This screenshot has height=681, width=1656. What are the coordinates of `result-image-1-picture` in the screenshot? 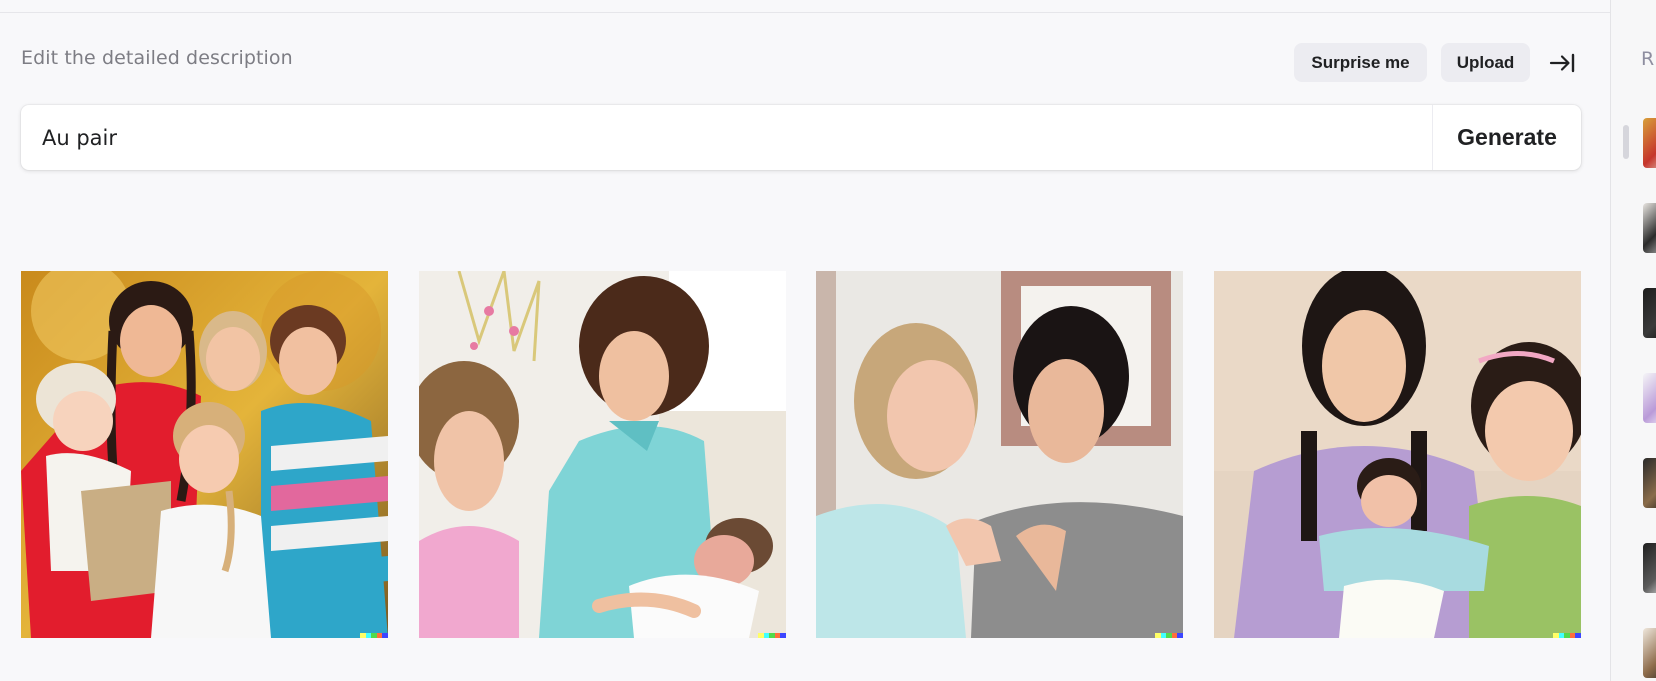 It's located at (204, 454).